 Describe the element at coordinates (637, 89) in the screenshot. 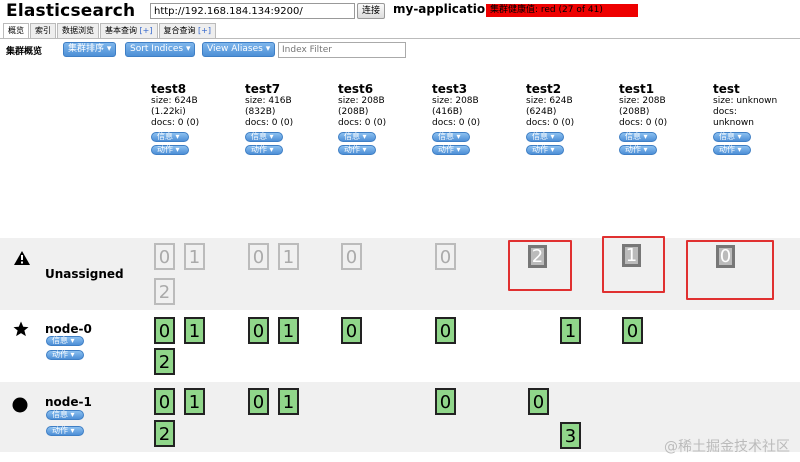

I see `index-name: test1` at that location.